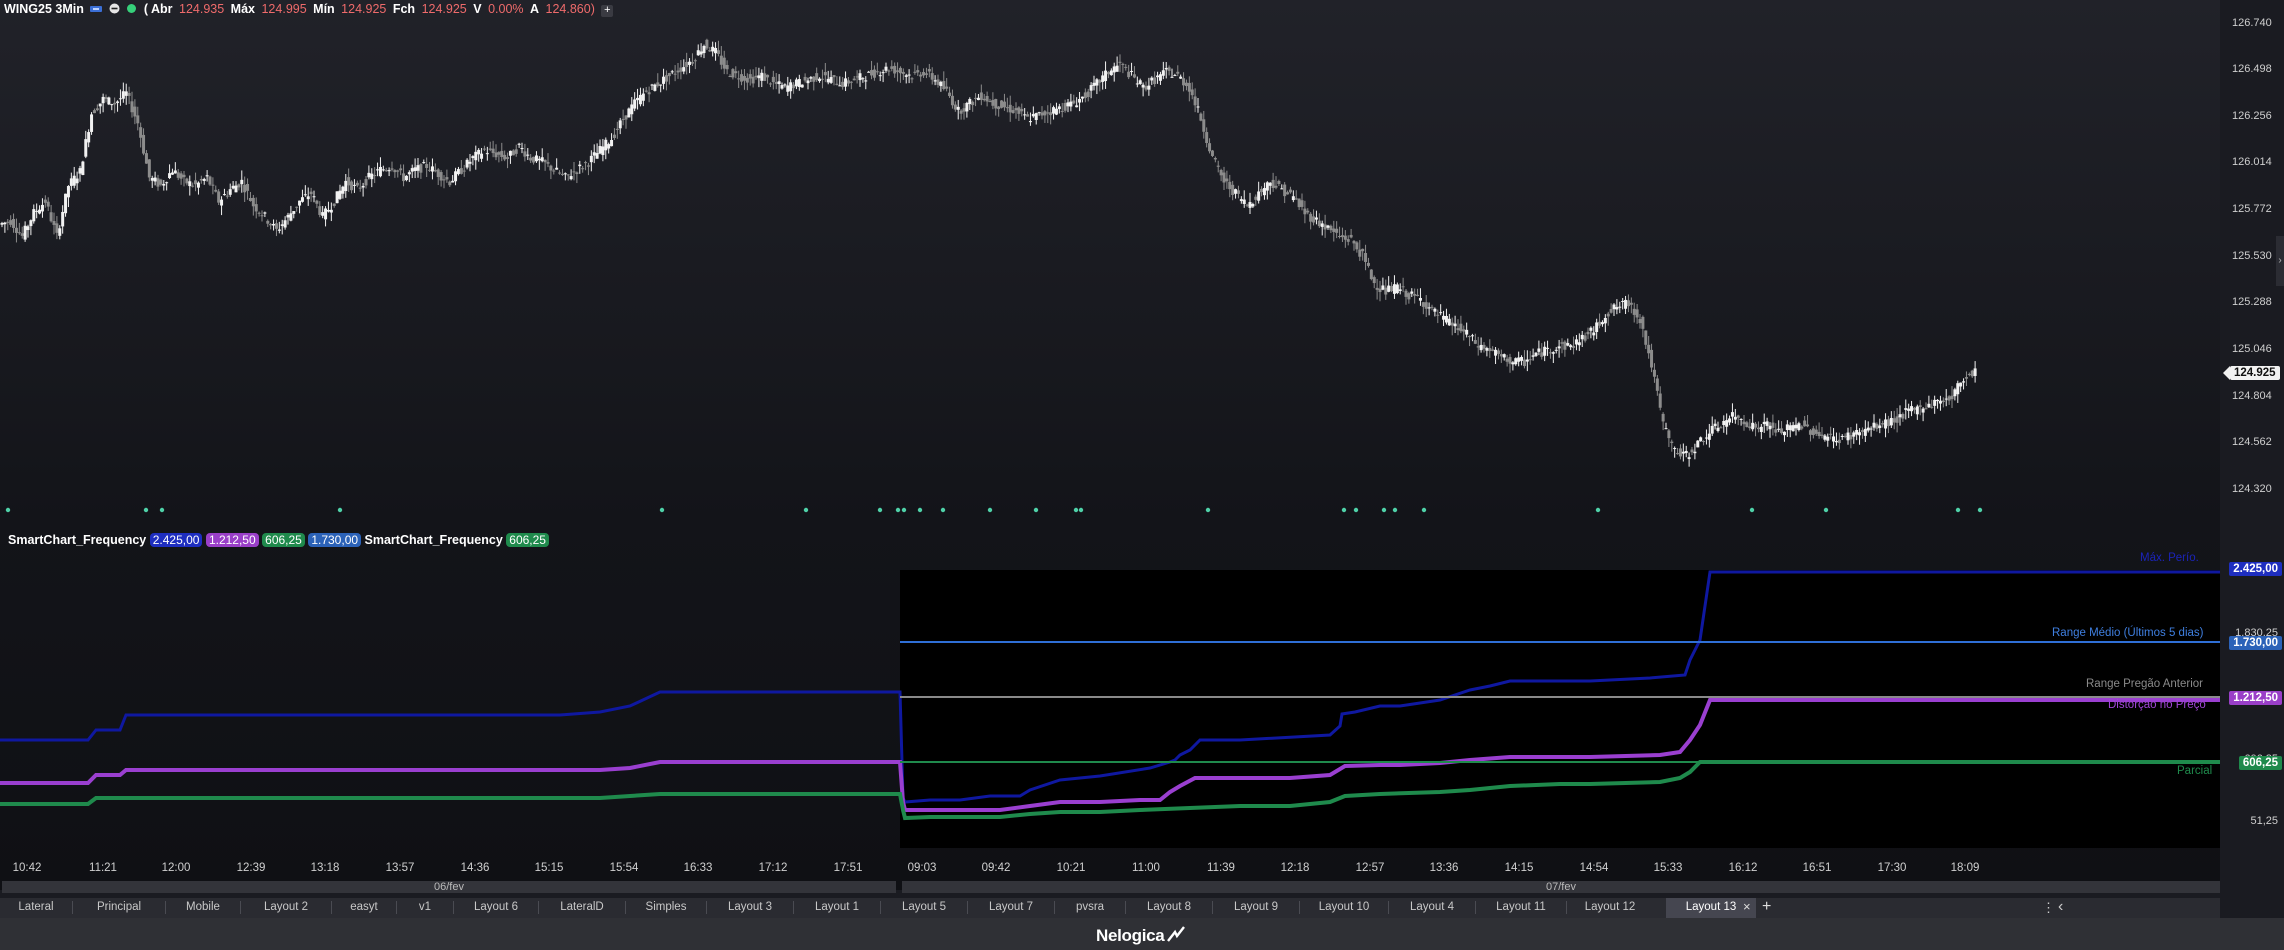 Image resolution: width=2284 pixels, height=950 pixels. What do you see at coordinates (750, 908) in the screenshot?
I see `tab-layout-3: Layout 3` at bounding box center [750, 908].